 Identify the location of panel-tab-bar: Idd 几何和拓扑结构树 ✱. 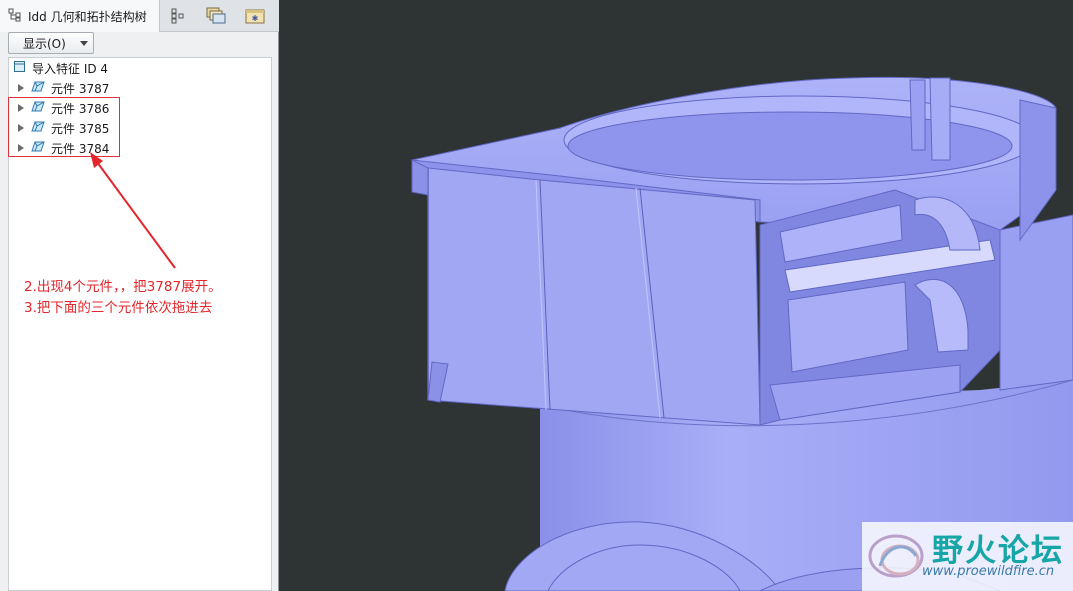
(139, 16).